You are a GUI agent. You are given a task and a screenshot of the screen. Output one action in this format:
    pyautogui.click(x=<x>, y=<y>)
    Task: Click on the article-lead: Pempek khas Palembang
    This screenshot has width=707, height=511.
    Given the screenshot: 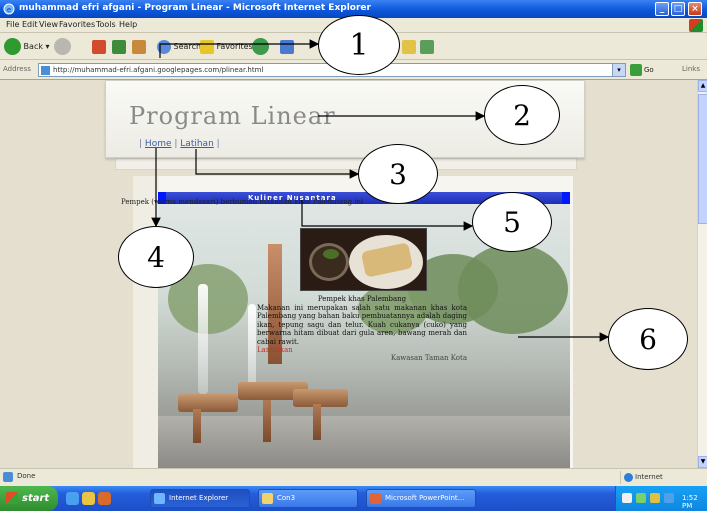 What is the action you would take?
    pyautogui.click(x=362, y=299)
    